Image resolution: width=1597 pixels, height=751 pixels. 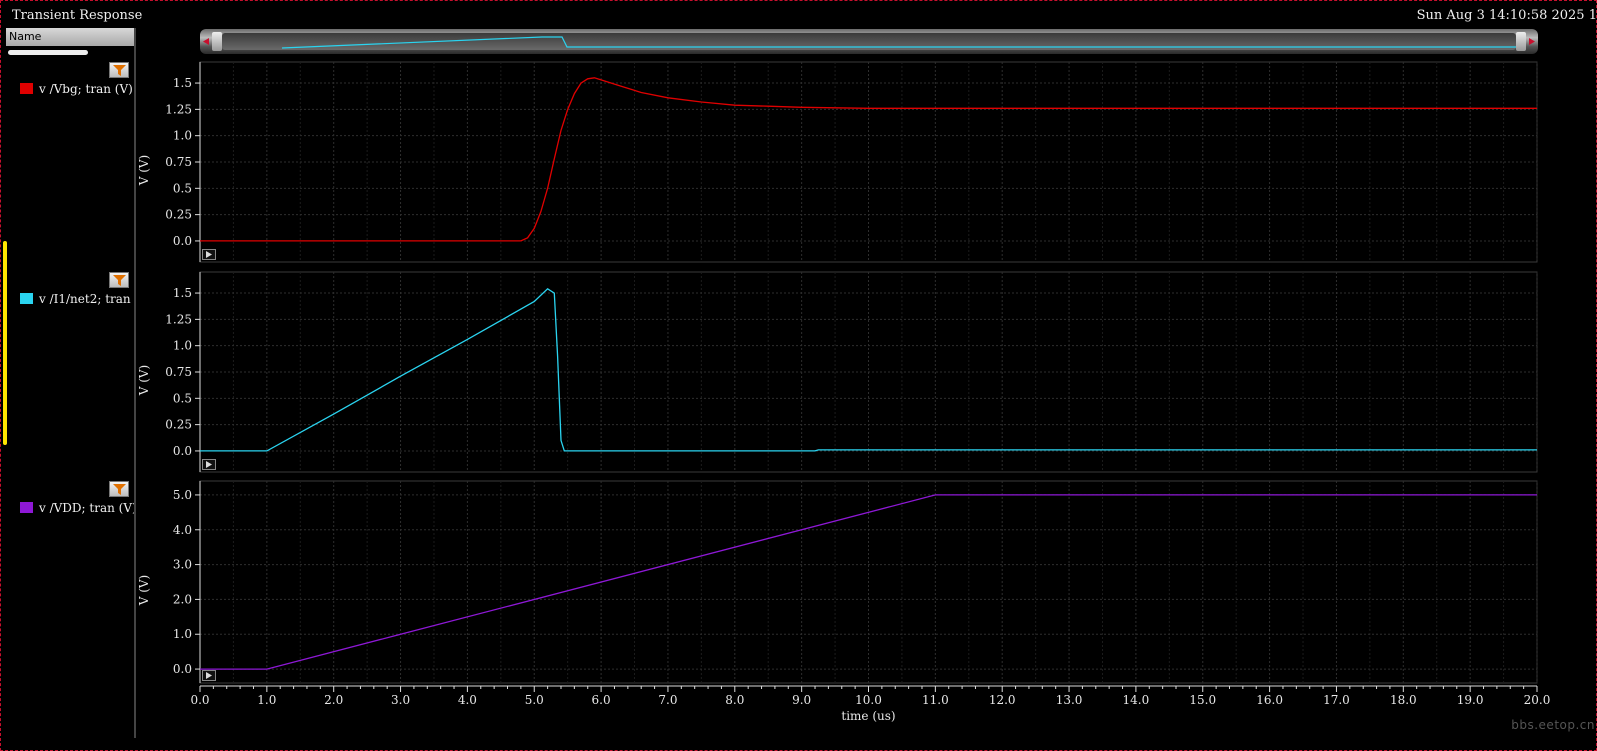 I want to click on x-tick-label: 13.0, so click(x=1069, y=700).